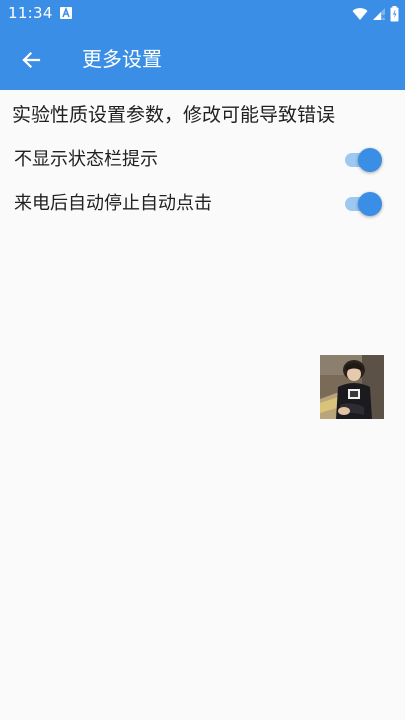 This screenshot has height=720, width=405. What do you see at coordinates (174, 115) in the screenshot?
I see `warning-text: 实验性质设置参数，修改可能导致错误` at bounding box center [174, 115].